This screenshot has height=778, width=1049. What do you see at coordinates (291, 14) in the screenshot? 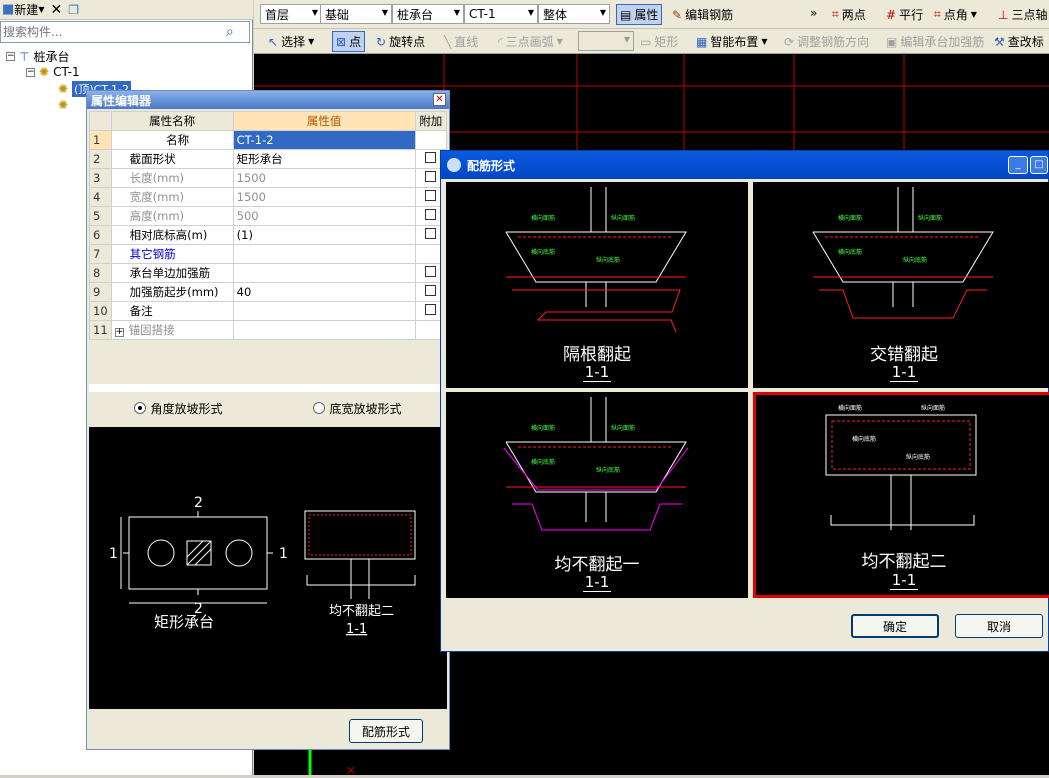
I see `floor-select: 首层 ▼` at bounding box center [291, 14].